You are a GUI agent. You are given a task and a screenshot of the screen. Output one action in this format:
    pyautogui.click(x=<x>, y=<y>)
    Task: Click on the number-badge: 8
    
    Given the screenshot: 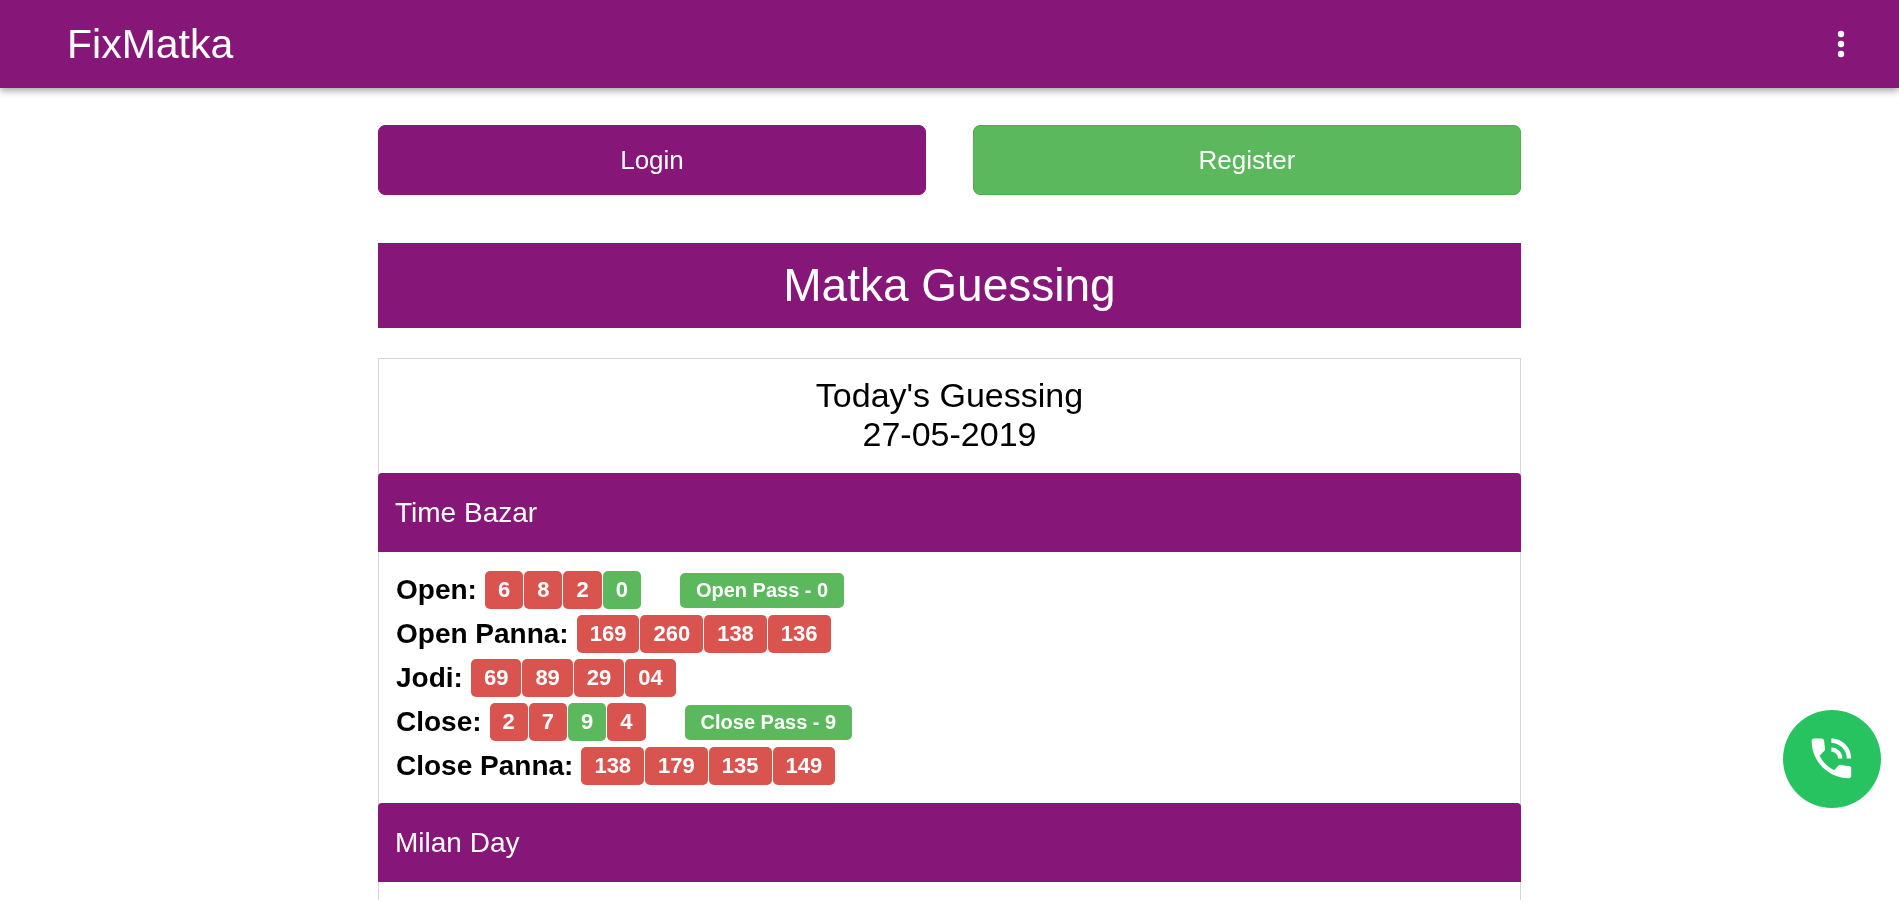 What is the action you would take?
    pyautogui.click(x=543, y=590)
    